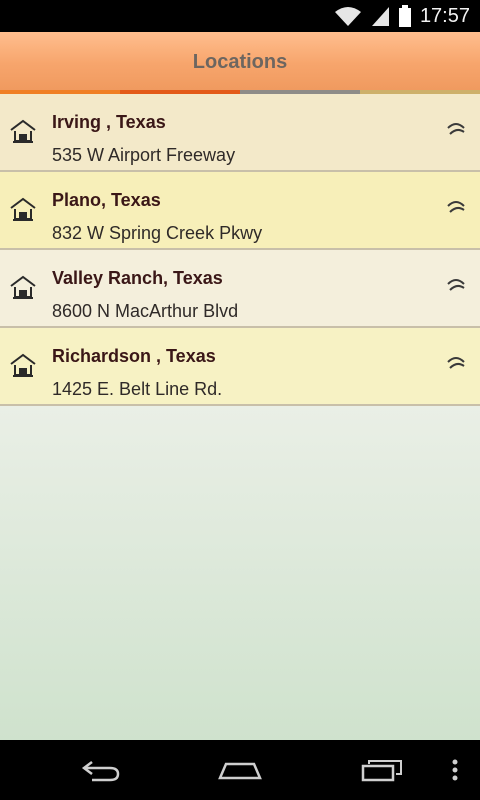 The height and width of the screenshot is (800, 480). I want to click on location-row-richardson: Richardson , Texas 1425 E. Belt Line Rd., so click(240, 367).